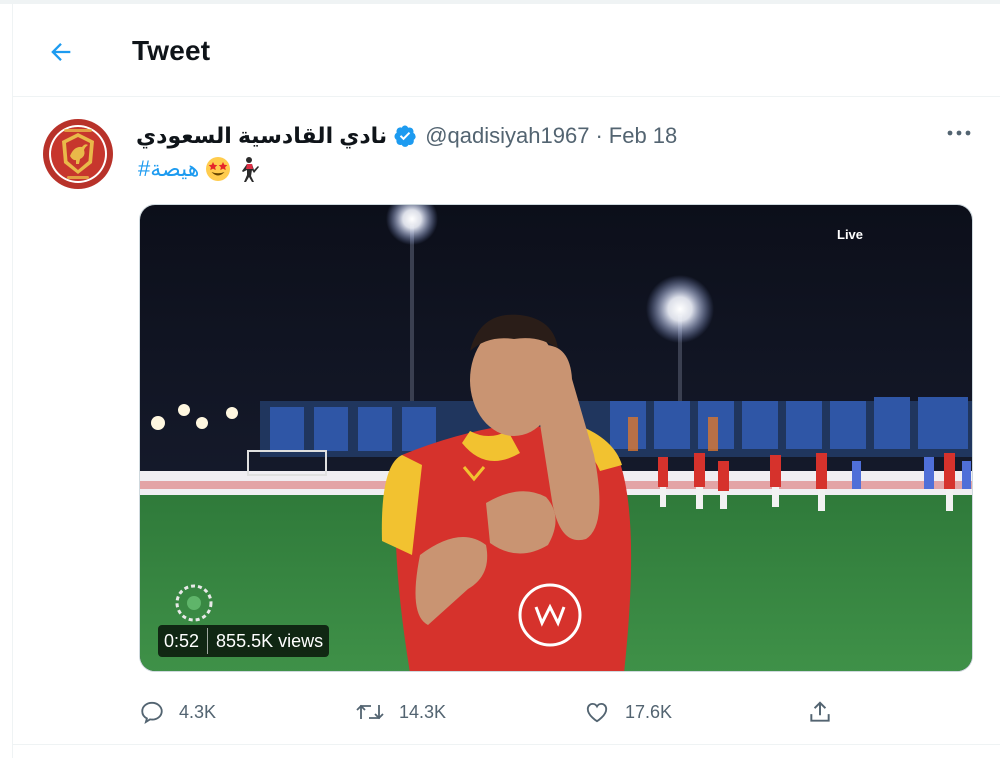 This screenshot has height=758, width=1000. What do you see at coordinates (177, 712) in the screenshot?
I see `reply-button: 4.3K` at bounding box center [177, 712].